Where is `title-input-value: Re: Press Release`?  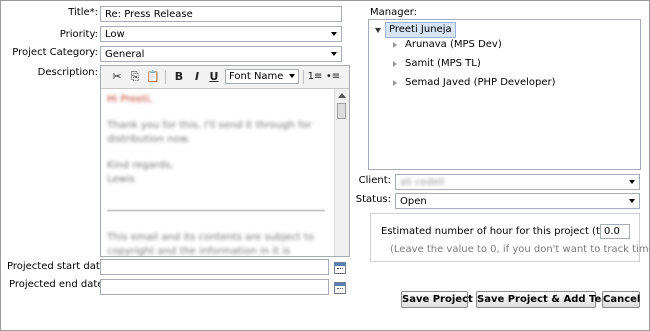 title-input-value: Re: Press Release is located at coordinates (149, 14).